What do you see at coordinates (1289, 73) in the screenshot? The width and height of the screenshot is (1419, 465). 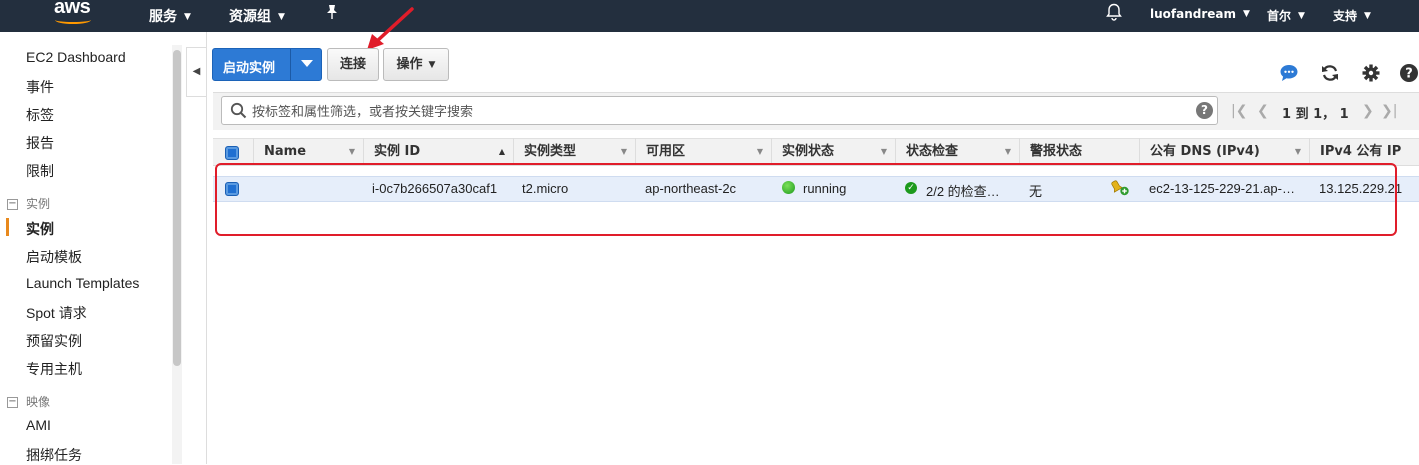 I see `feedback-icon` at bounding box center [1289, 73].